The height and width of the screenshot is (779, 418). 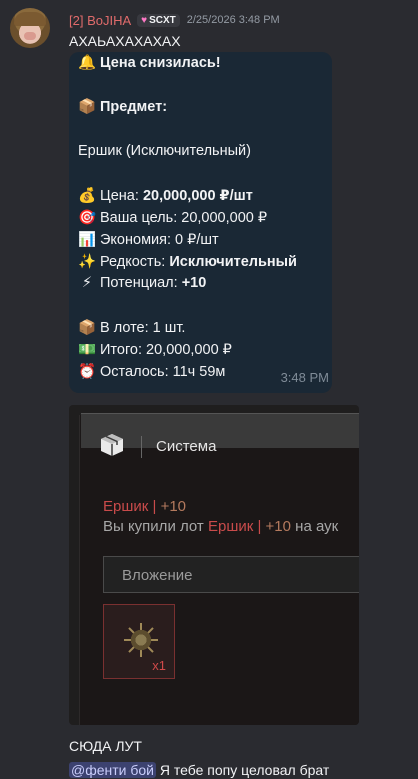 I want to click on sparkles-icon: ✨, so click(x=87, y=262).